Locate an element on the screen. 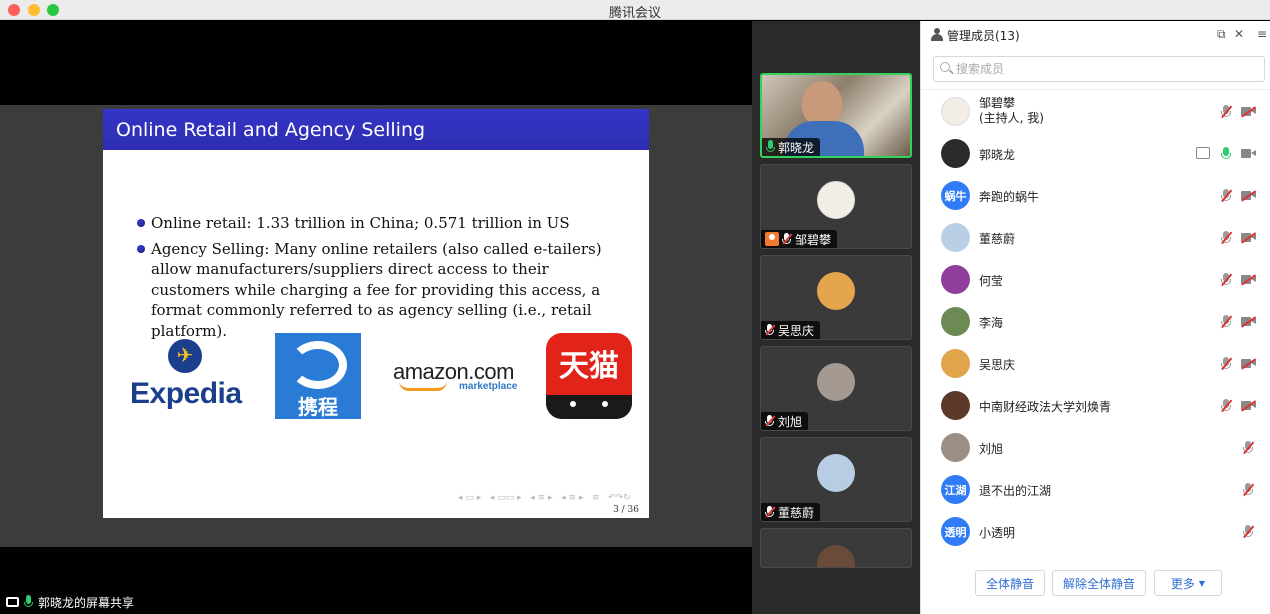 The height and width of the screenshot is (614, 1270). member-row: 邹碧攀 (主持人, 我) is located at coordinates (1095, 112).